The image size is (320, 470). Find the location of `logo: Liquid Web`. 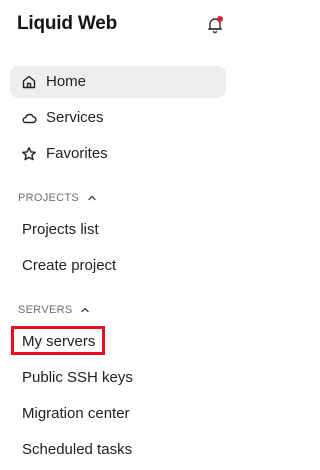

logo: Liquid Web is located at coordinates (67, 24).